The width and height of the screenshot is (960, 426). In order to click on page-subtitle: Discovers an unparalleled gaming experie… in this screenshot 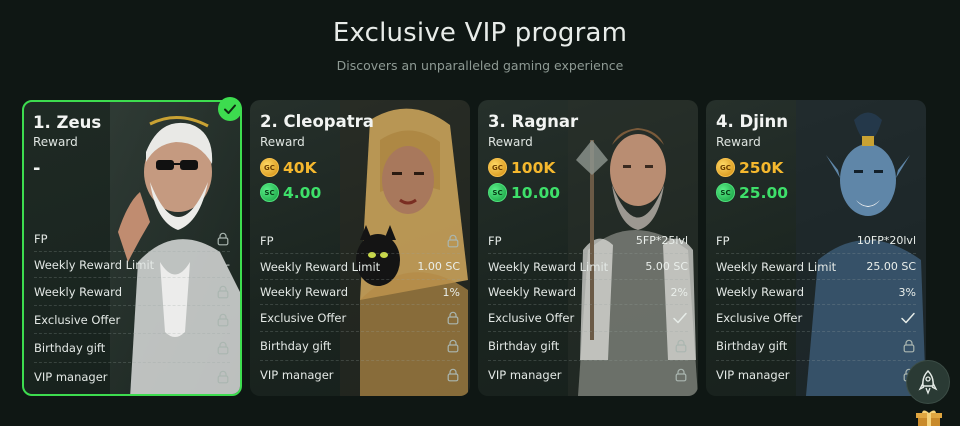, I will do `click(480, 65)`.